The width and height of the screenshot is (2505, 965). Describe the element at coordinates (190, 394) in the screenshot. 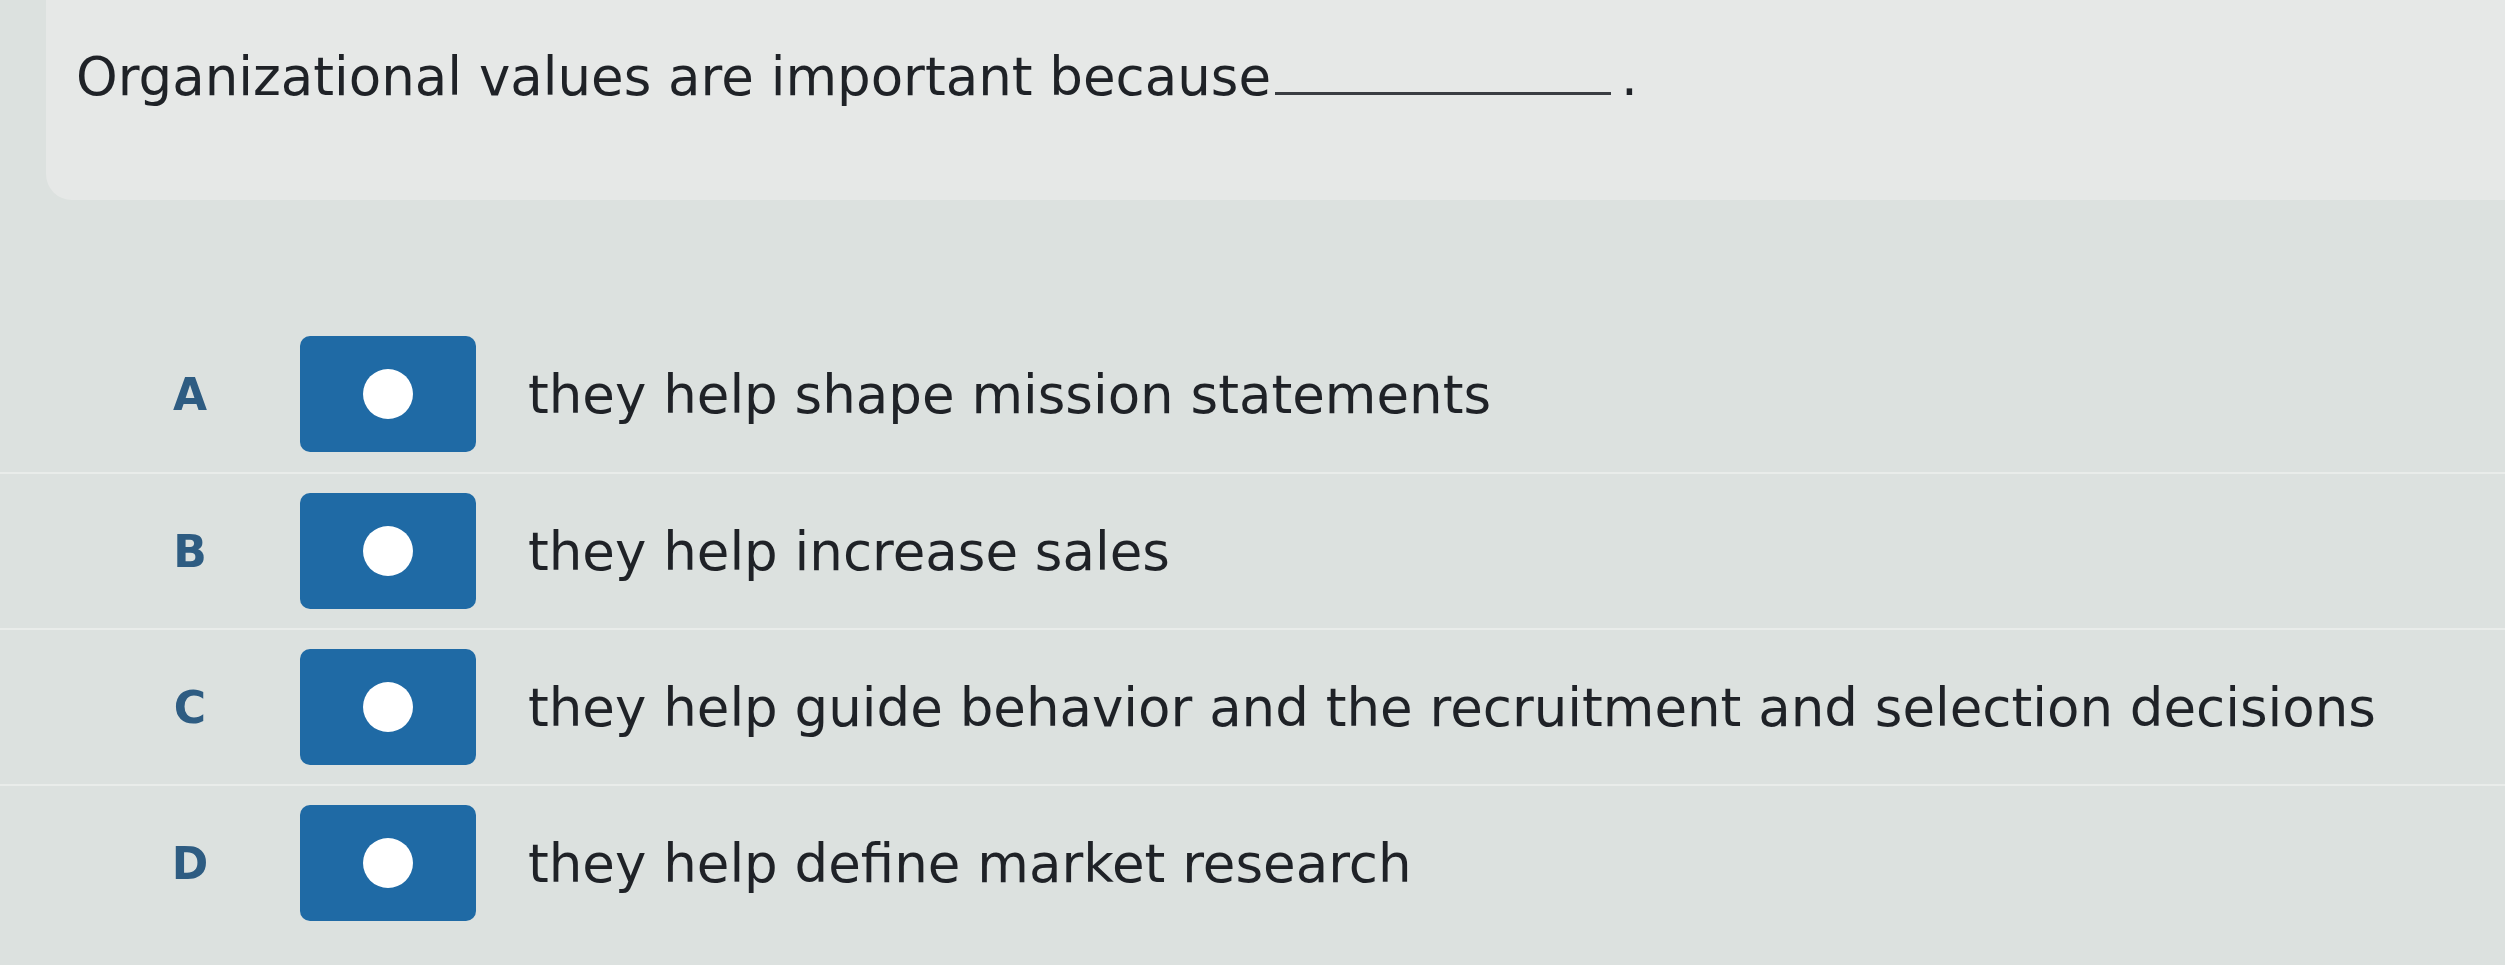

I see `option-letter: A` at that location.